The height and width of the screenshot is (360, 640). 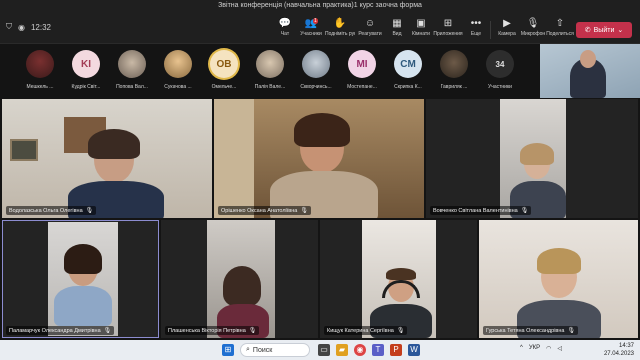 What do you see at coordinates (626, 346) in the screenshot?
I see `clock-time: 14:37` at bounding box center [626, 346].